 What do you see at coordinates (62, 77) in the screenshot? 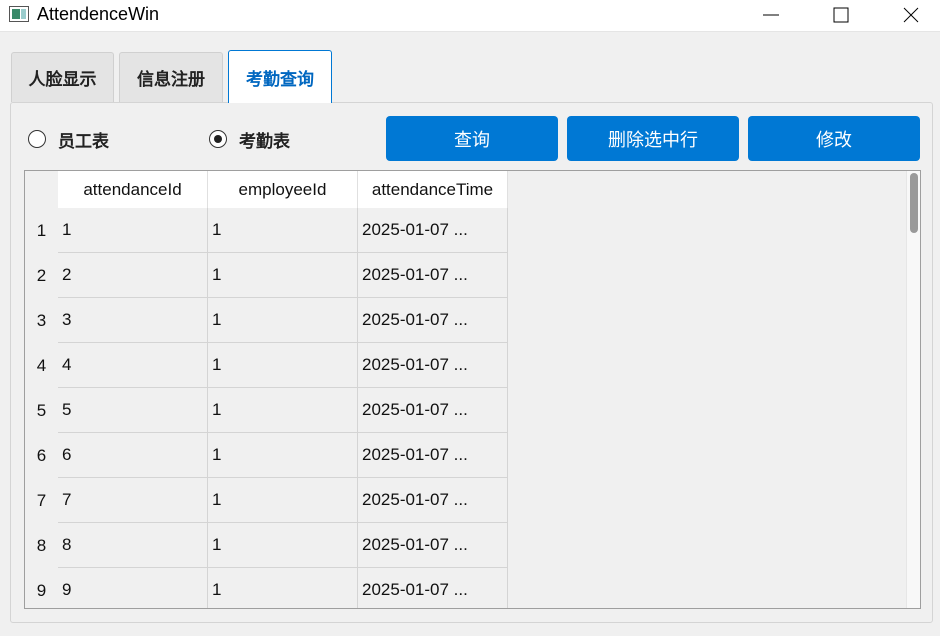
I see `tab-face-display: 人脸显示` at bounding box center [62, 77].